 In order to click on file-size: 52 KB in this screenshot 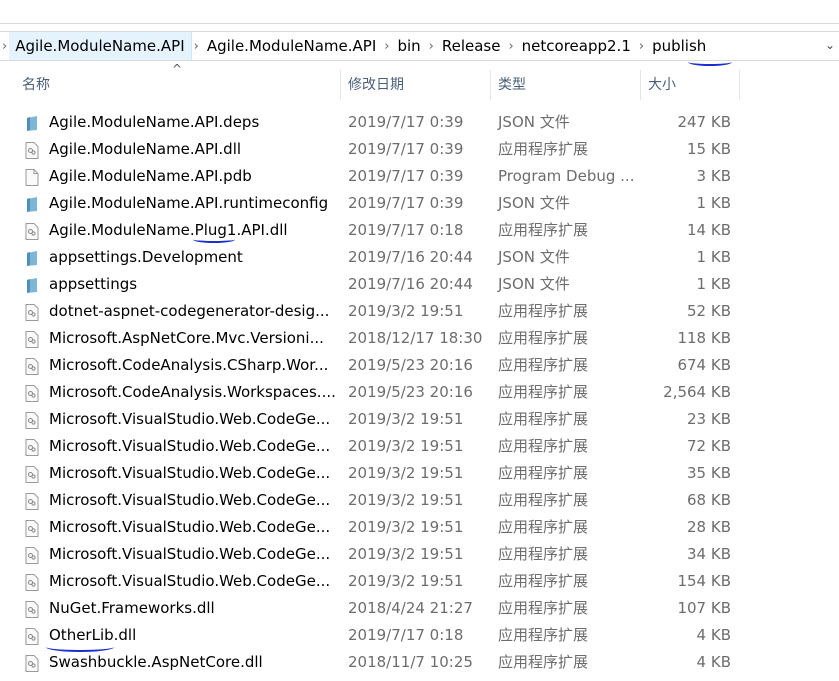, I will do `click(709, 311)`.